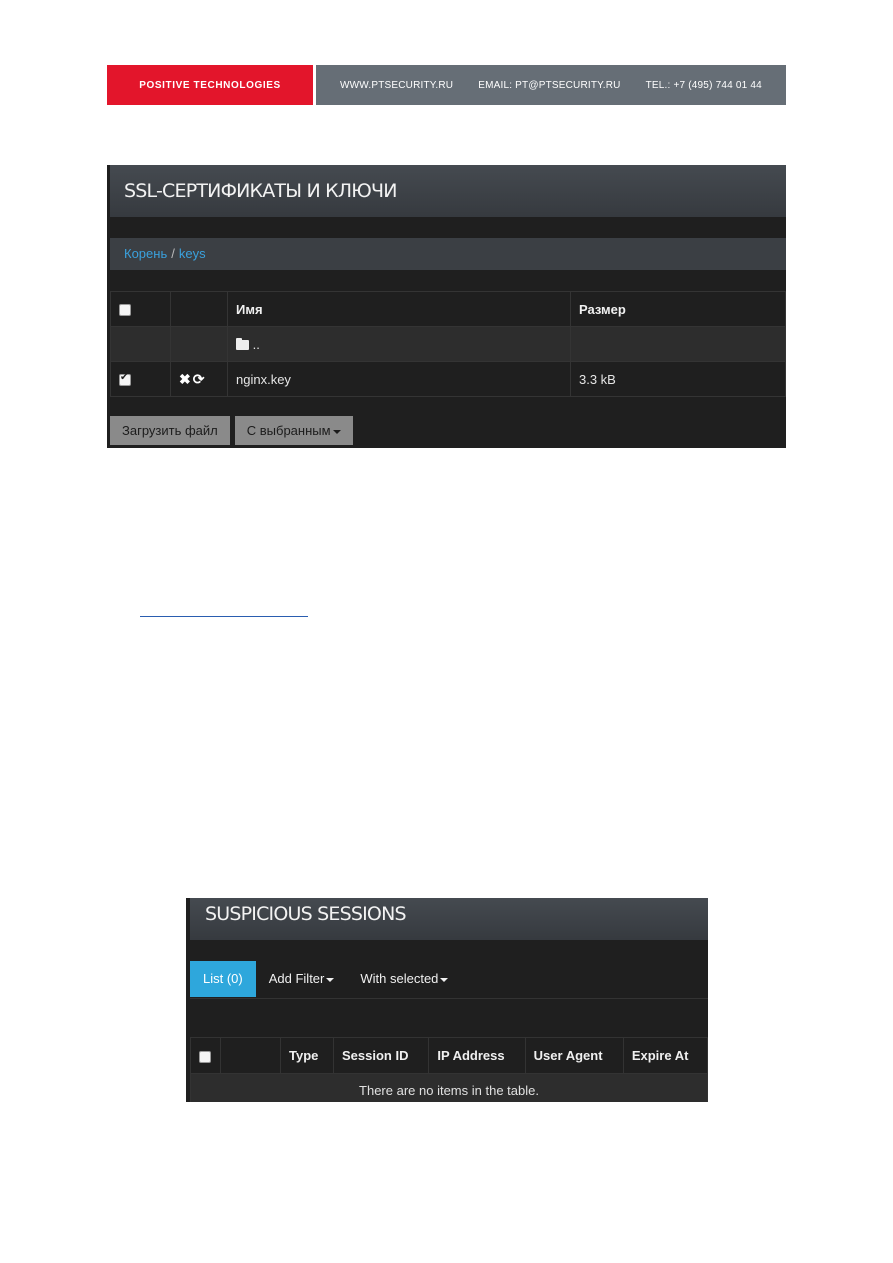 The width and height of the screenshot is (893, 1263). I want to click on upload-file-button: Загрузить файл, so click(170, 430).